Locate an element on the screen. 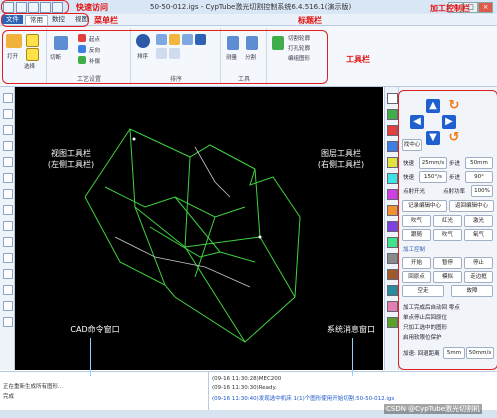 Image resolution: width=497 pixels, height=418 pixels. layer-color-red is located at coordinates (392, 130).